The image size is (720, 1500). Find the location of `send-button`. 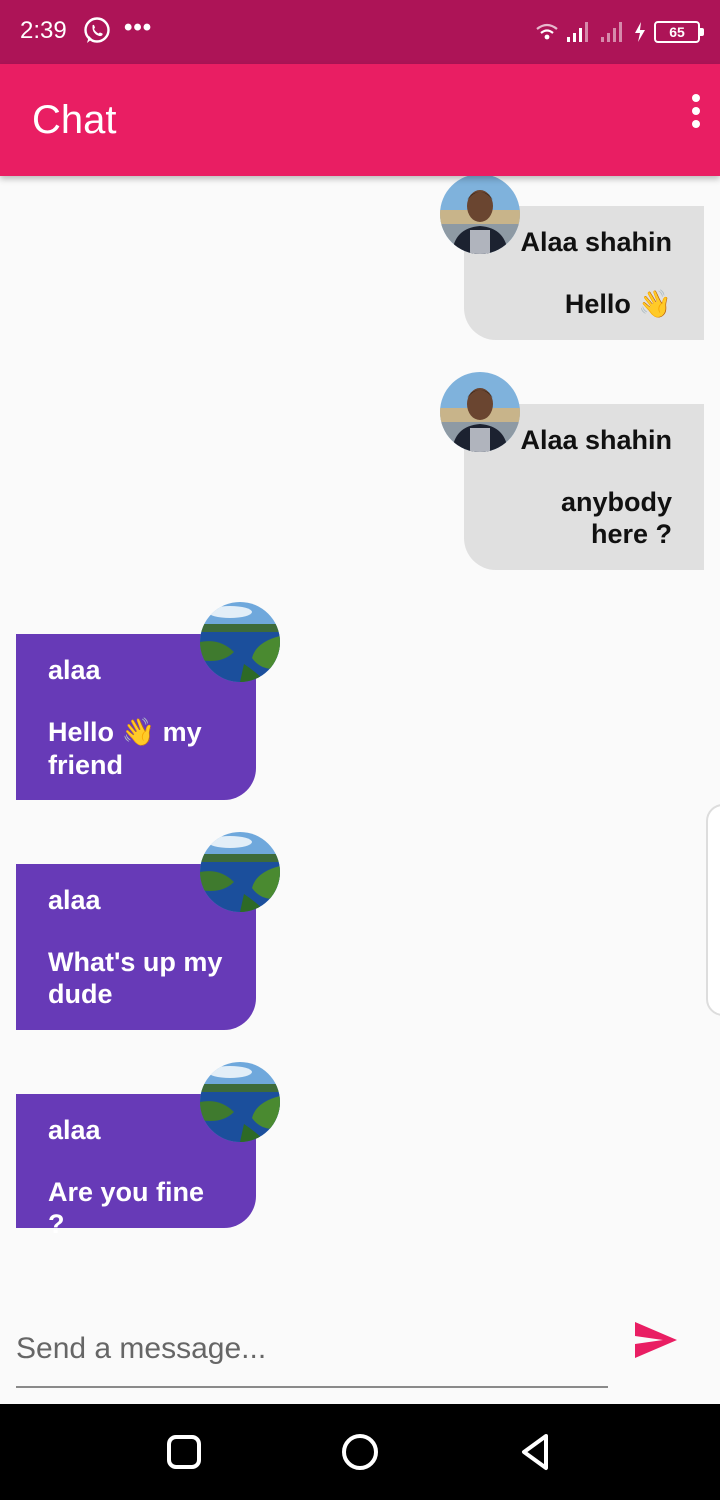

send-button is located at coordinates (656, 1341).